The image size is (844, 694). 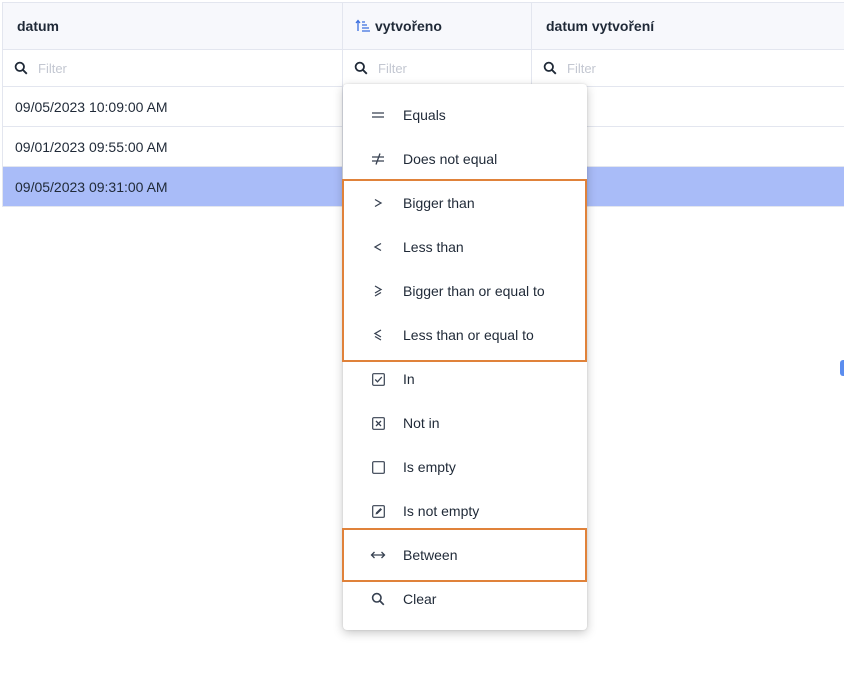 What do you see at coordinates (378, 555) in the screenshot?
I see `left-right-arrow-icon` at bounding box center [378, 555].